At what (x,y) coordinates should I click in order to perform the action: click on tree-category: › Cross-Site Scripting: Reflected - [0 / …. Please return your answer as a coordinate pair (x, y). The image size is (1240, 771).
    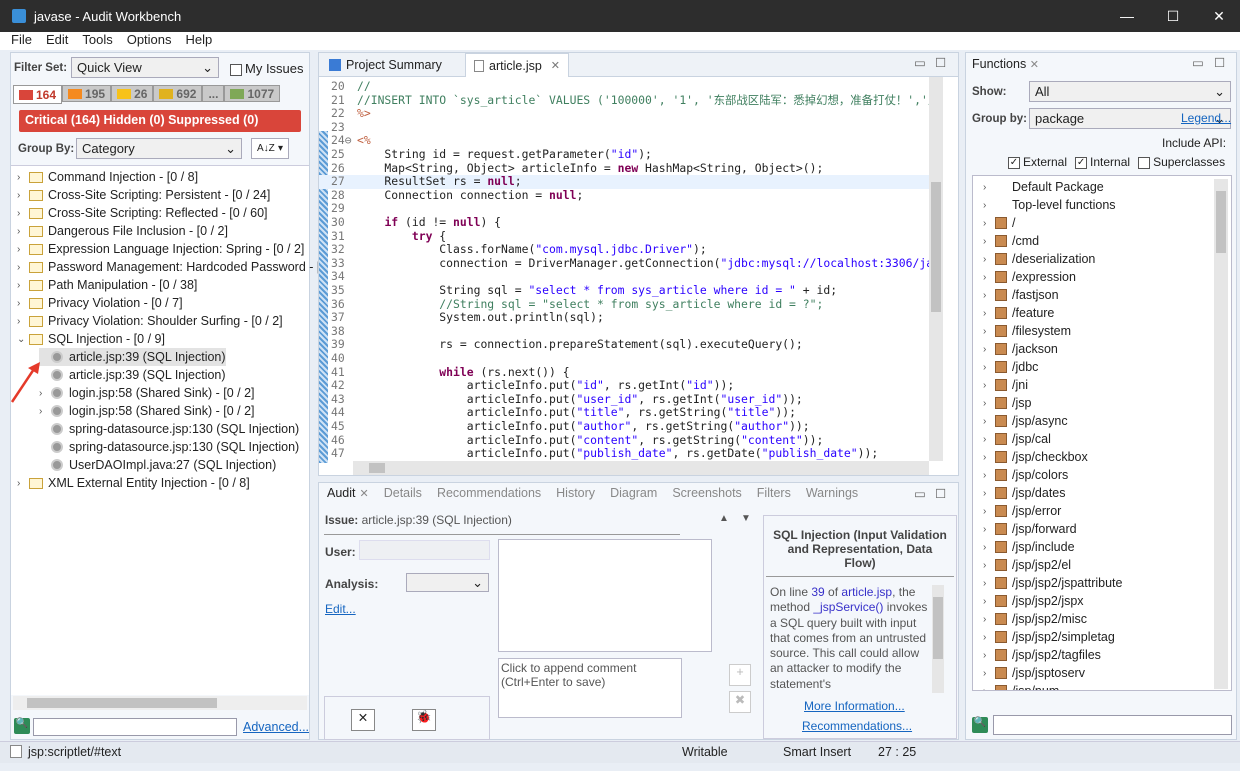
    Looking at the image, I should click on (142, 213).